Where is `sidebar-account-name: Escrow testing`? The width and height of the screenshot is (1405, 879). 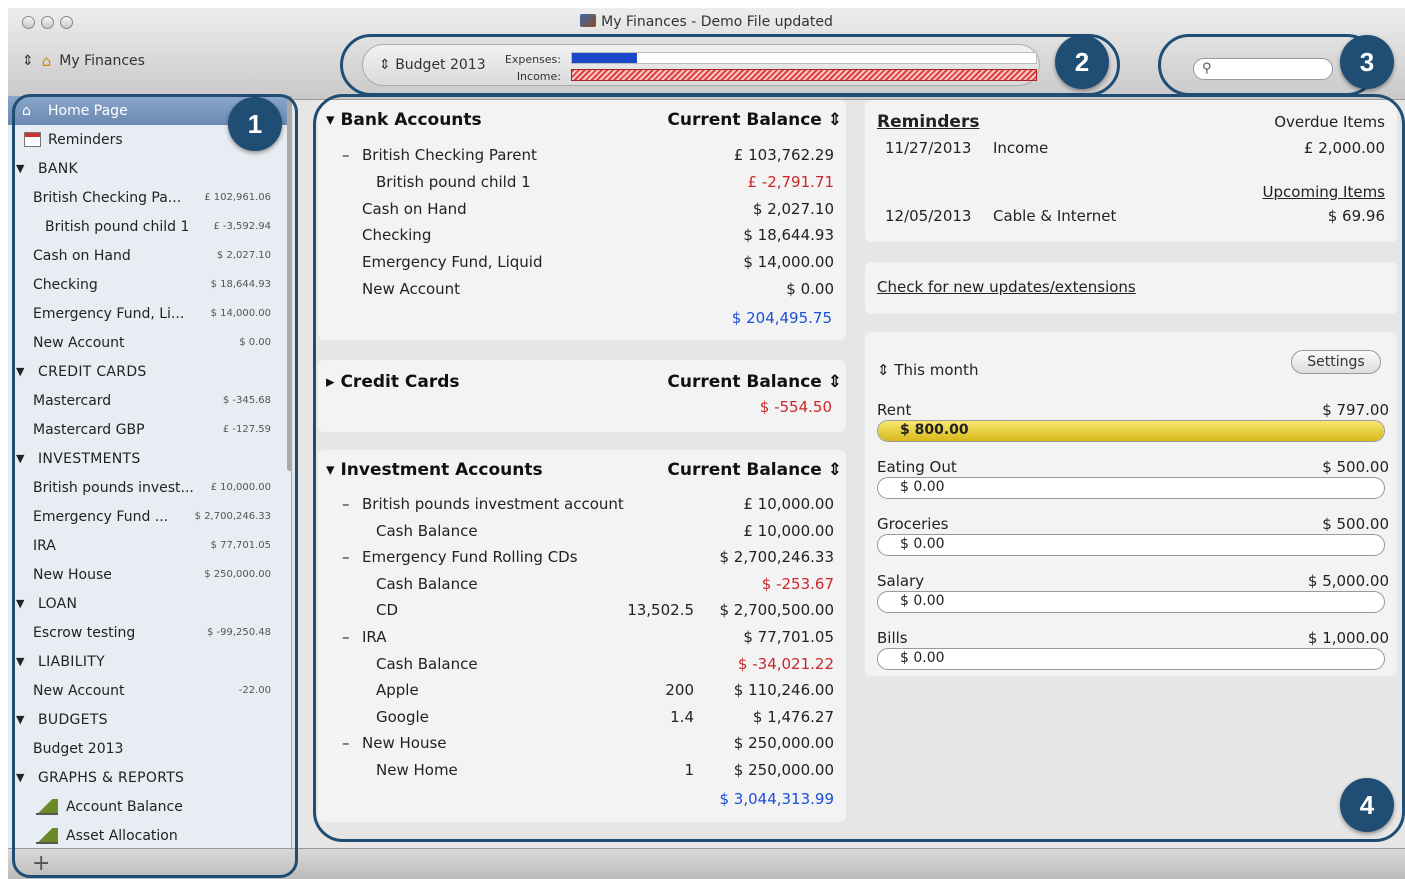 sidebar-account-name: Escrow testing is located at coordinates (84, 632).